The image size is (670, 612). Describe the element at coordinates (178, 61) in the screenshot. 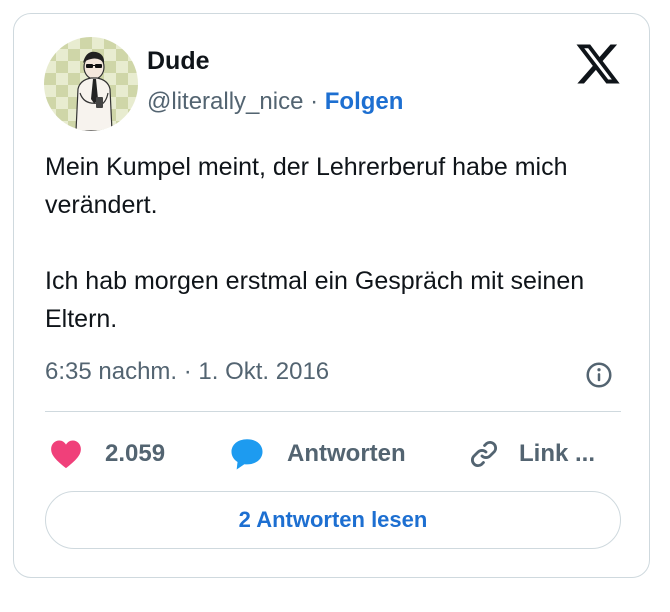

I see `author-name: Dude` at that location.